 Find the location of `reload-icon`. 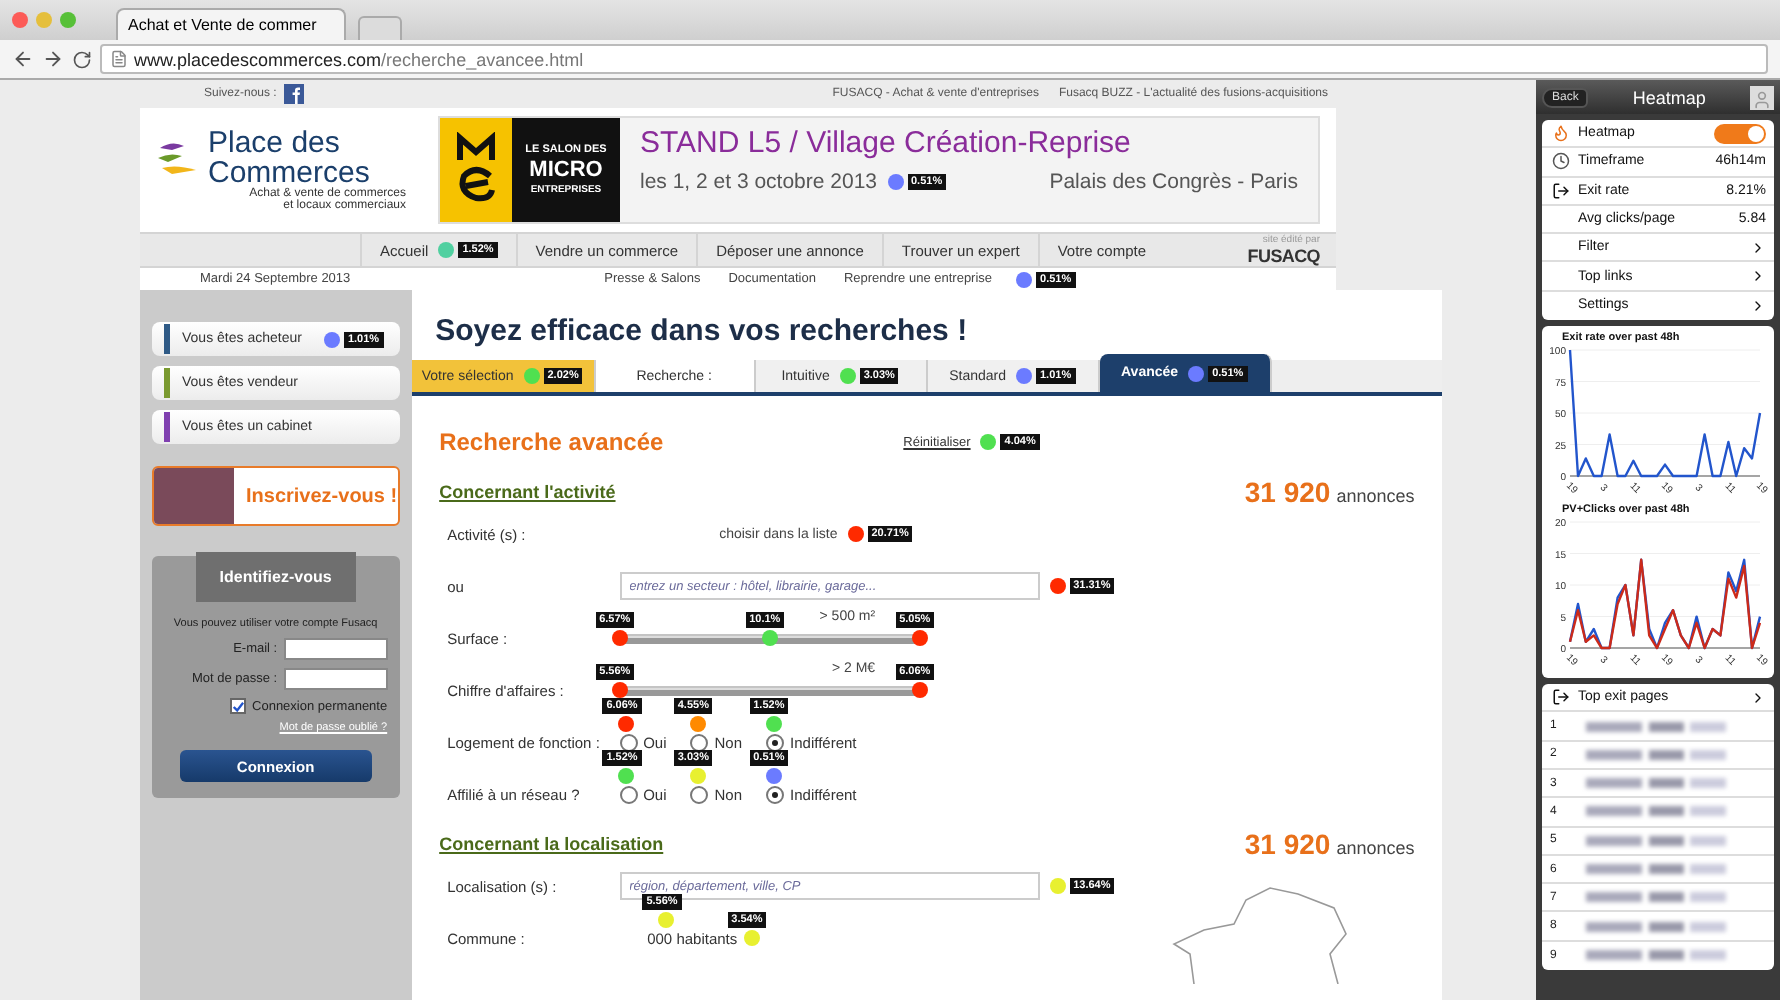

reload-icon is located at coordinates (82, 59).